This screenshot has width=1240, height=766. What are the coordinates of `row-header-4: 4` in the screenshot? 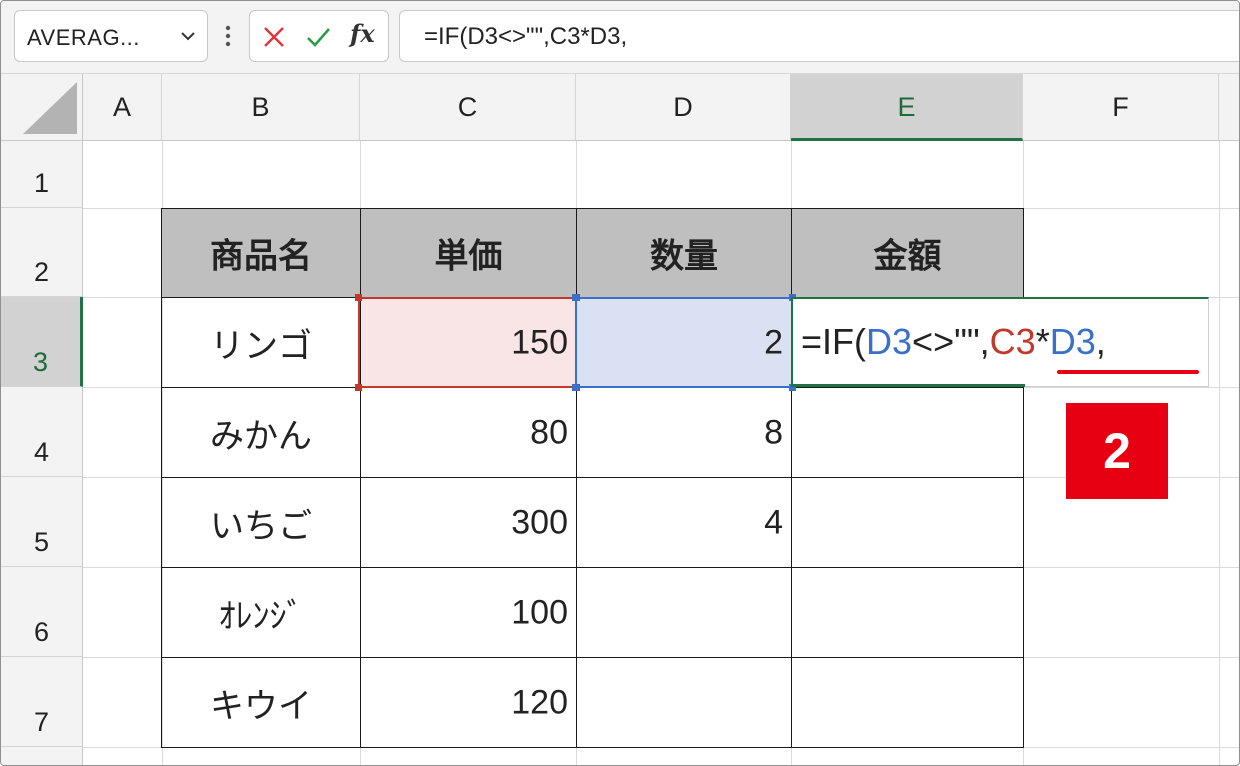 It's located at (42, 432).